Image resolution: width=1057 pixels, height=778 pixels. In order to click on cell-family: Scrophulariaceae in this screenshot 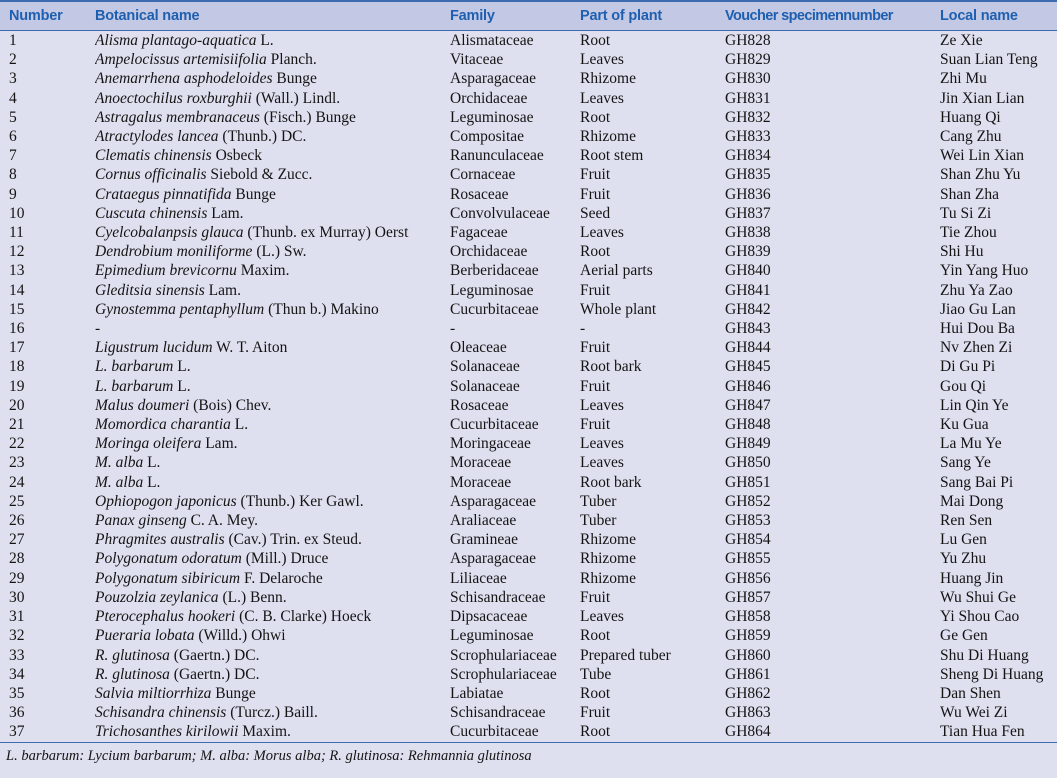, I will do `click(503, 655)`.